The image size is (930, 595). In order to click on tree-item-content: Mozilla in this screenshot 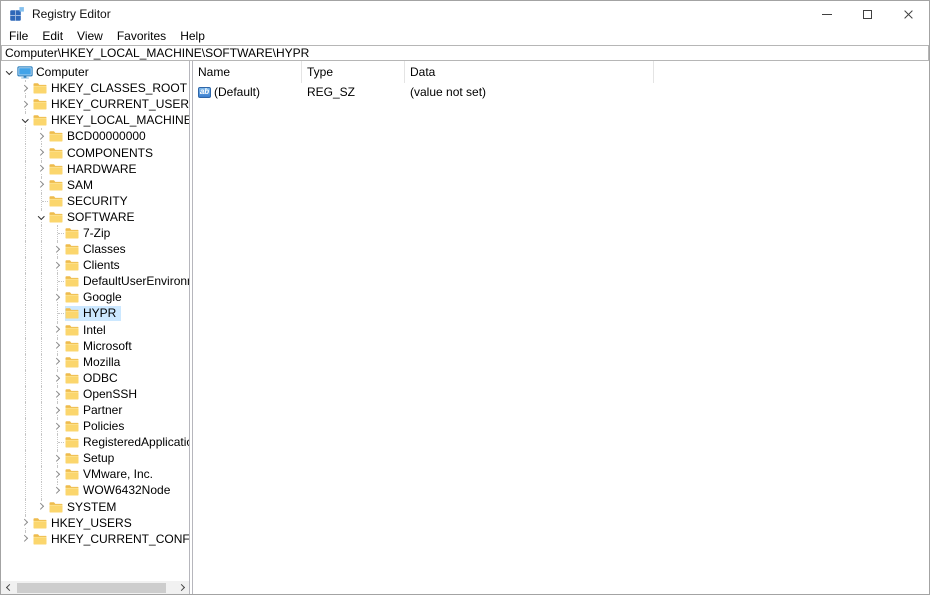, I will do `click(95, 361)`.